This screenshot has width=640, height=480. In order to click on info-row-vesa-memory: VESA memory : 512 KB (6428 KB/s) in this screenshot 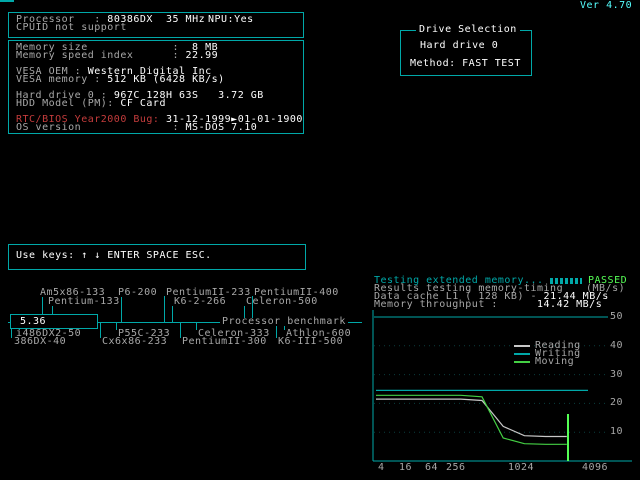, I will do `click(120, 79)`.